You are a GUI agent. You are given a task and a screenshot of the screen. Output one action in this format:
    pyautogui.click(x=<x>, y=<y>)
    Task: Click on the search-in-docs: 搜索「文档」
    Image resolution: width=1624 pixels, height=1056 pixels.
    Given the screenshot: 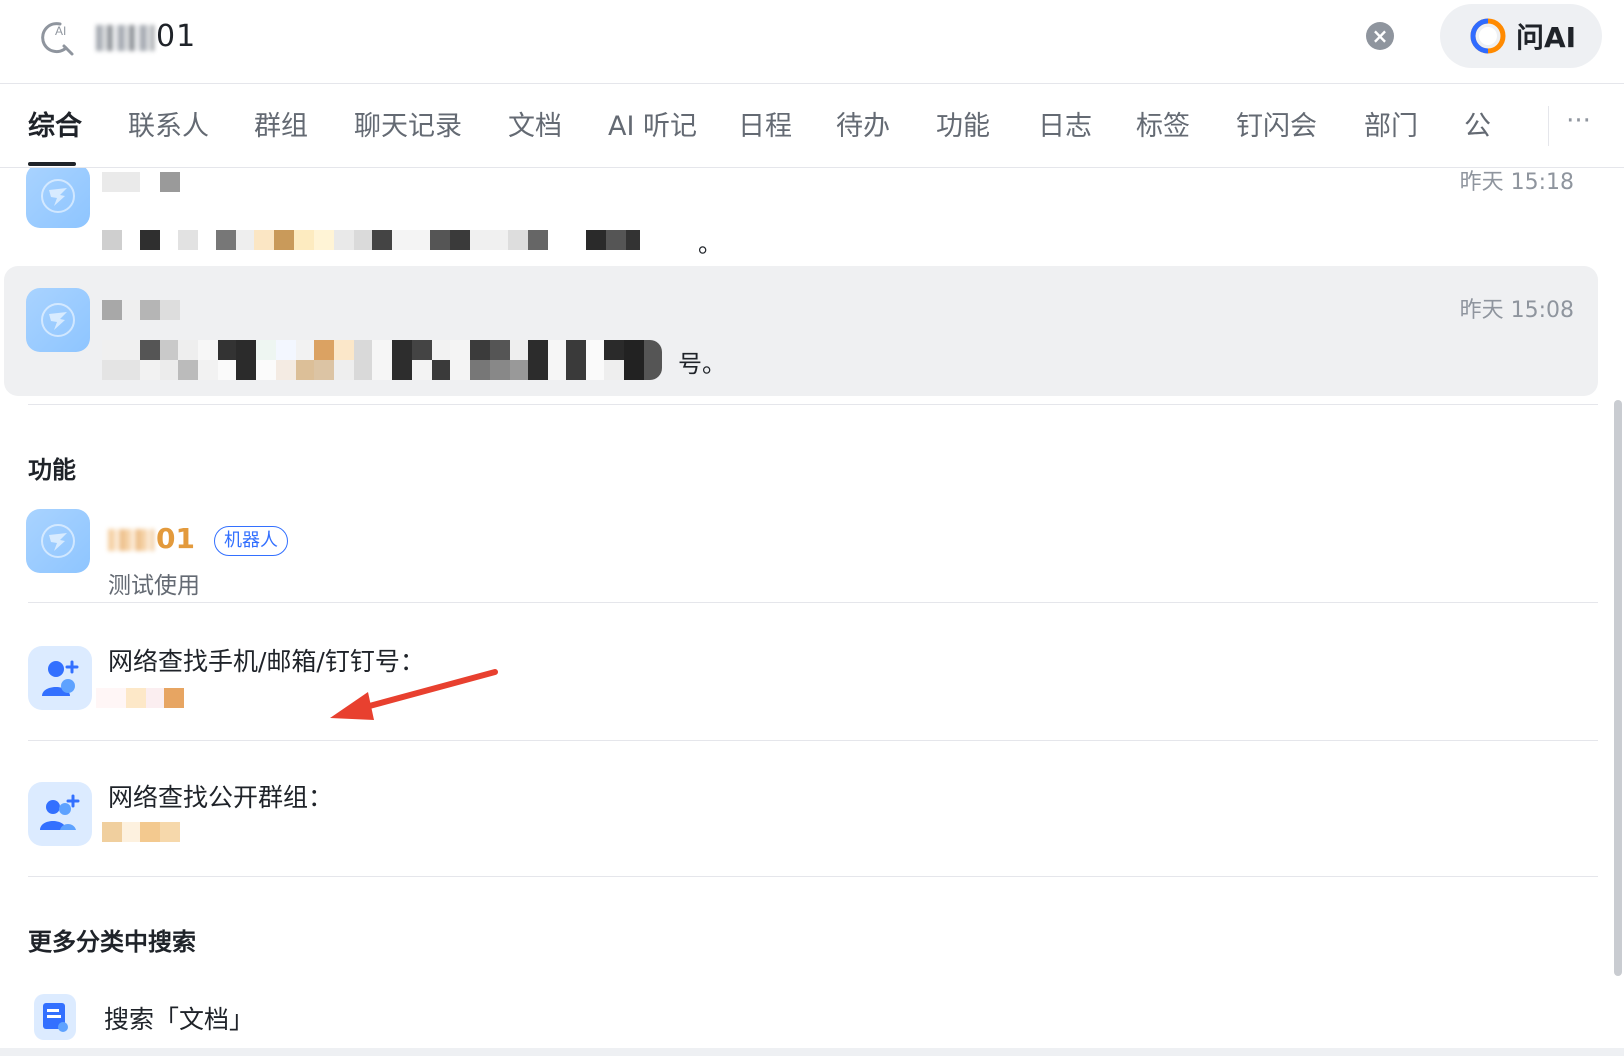 What is the action you would take?
    pyautogui.click(x=801, y=1016)
    